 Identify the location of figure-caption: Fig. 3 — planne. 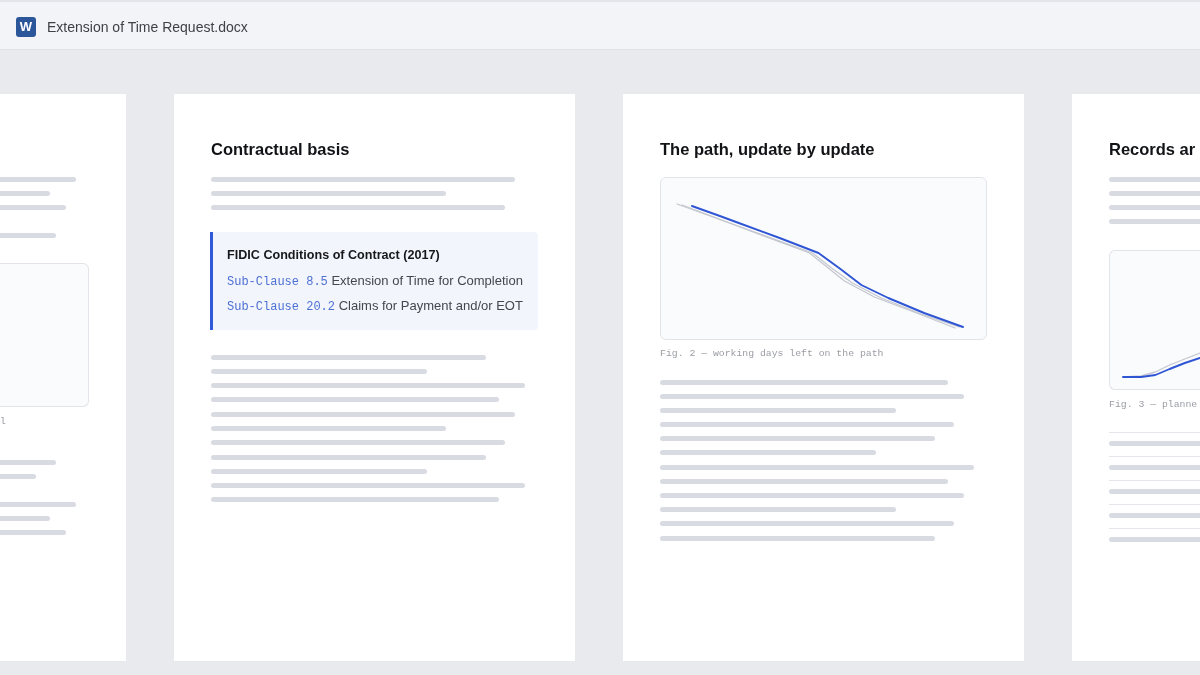
(1153, 405).